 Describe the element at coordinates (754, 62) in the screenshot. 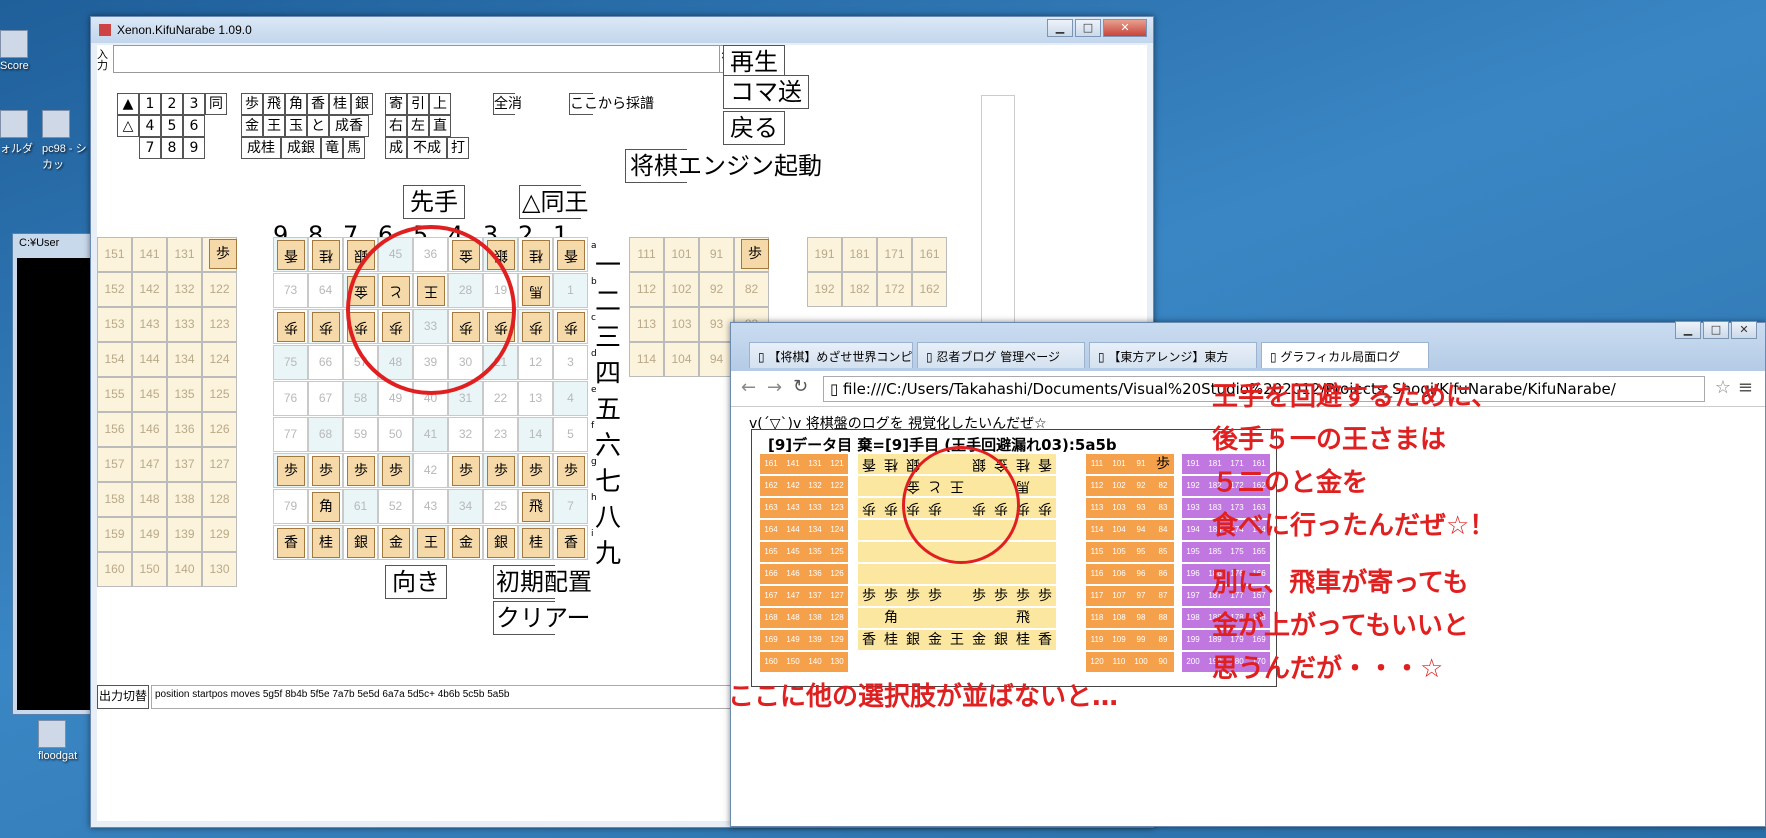

I see `play-button: 再生` at that location.